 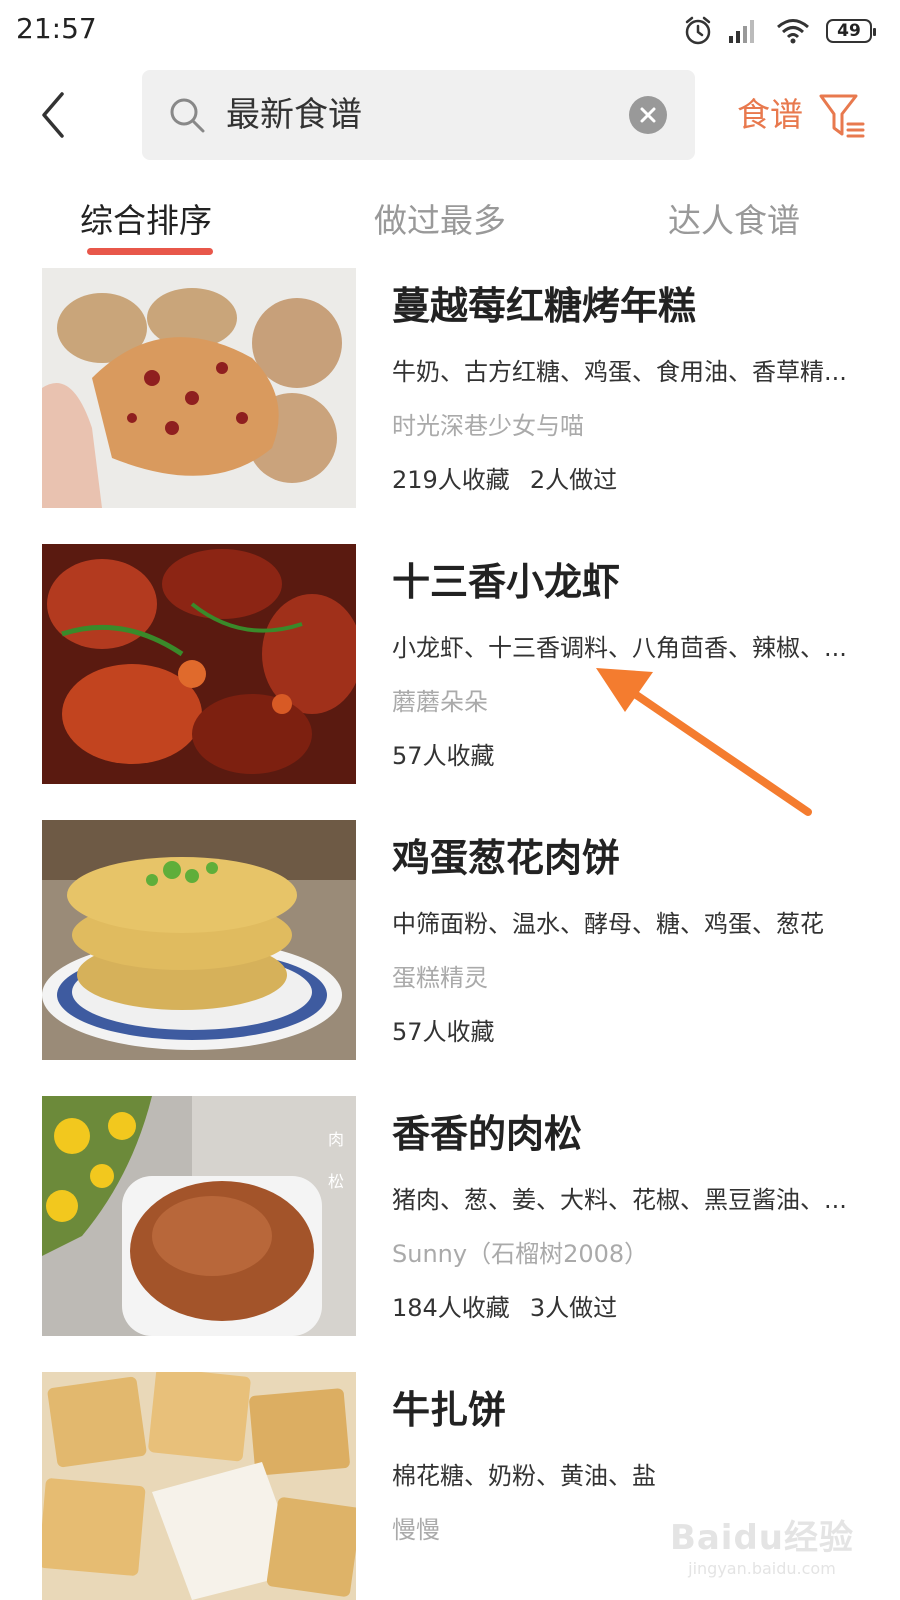 What do you see at coordinates (488, 426) in the screenshot?
I see `recipe-author: 时光深巷少女与喵` at bounding box center [488, 426].